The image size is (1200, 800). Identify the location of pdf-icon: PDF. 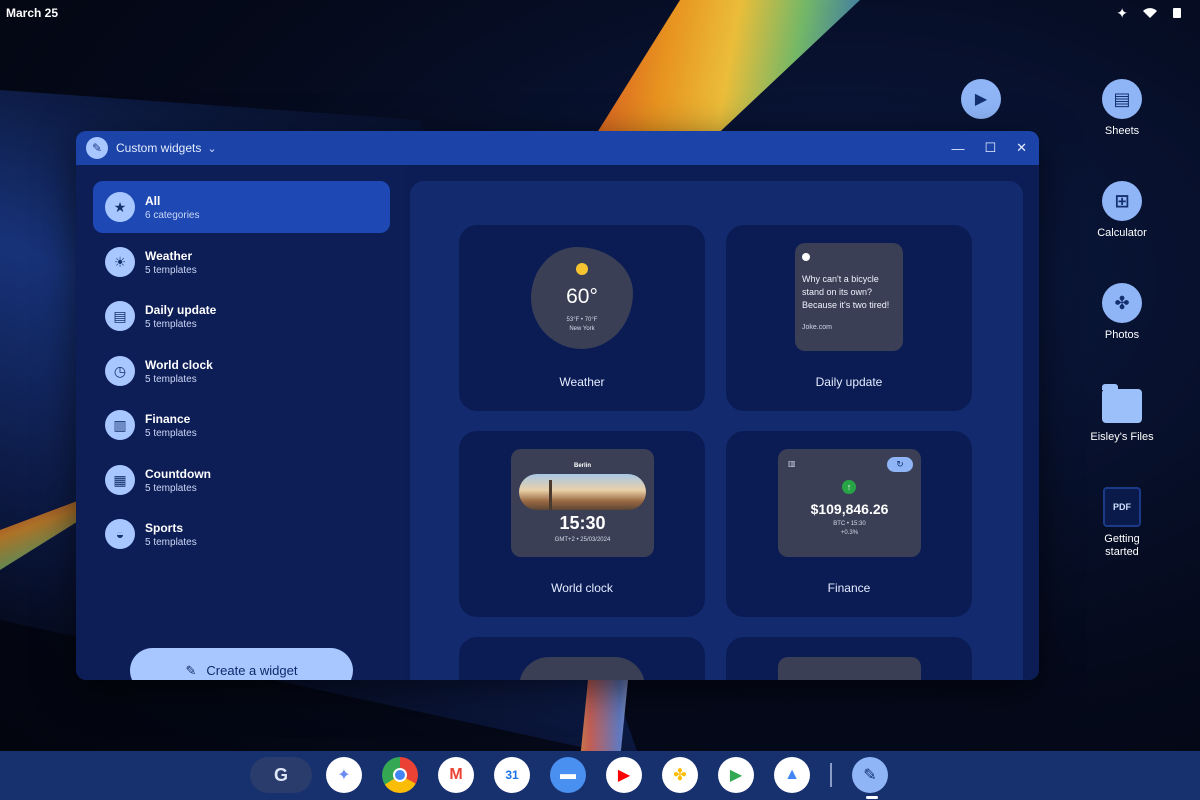
(1122, 507).